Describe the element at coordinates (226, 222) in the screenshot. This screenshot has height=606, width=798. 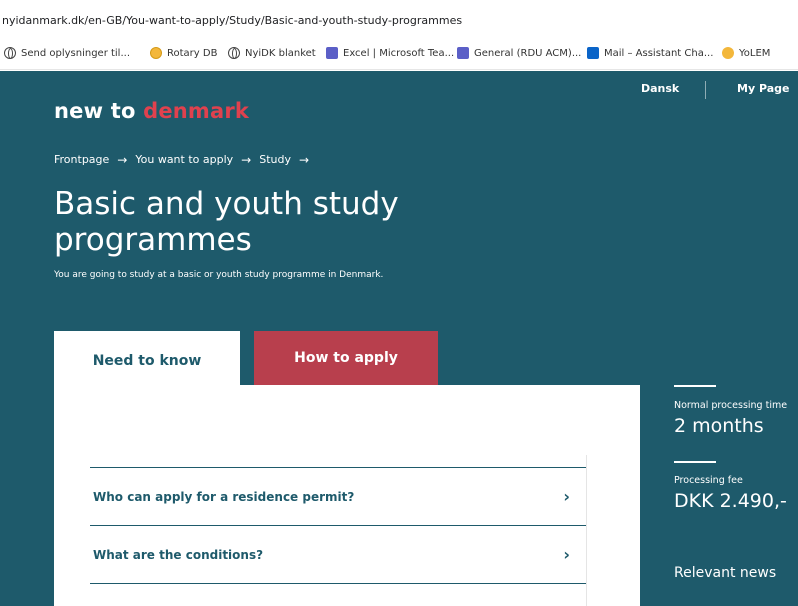
I see `page-title: Basic and youth study programmes` at that location.